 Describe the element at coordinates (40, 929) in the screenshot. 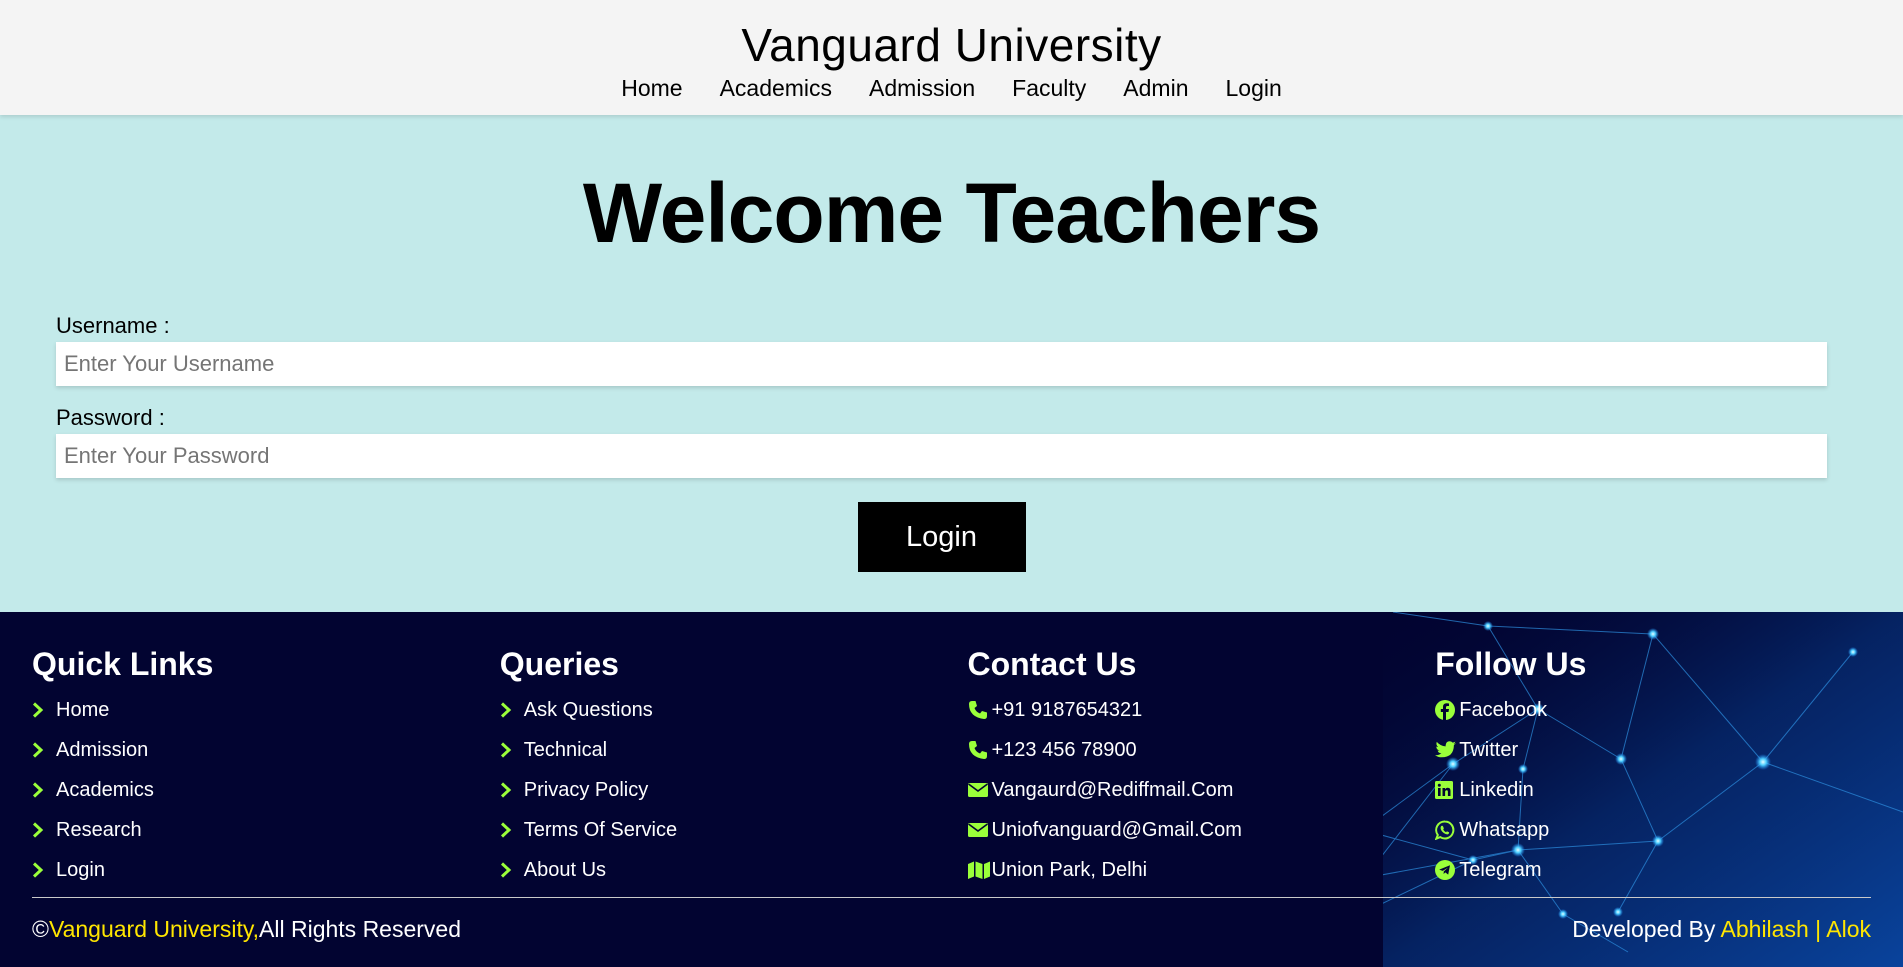

I see `copyright-symbol: ©` at that location.